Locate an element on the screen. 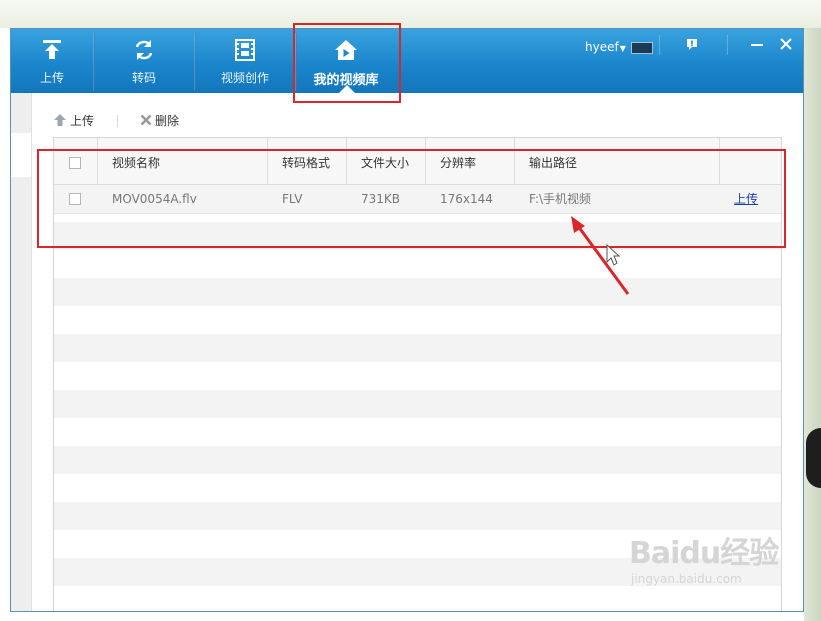  mouse-cursor-icon is located at coordinates (613, 254).